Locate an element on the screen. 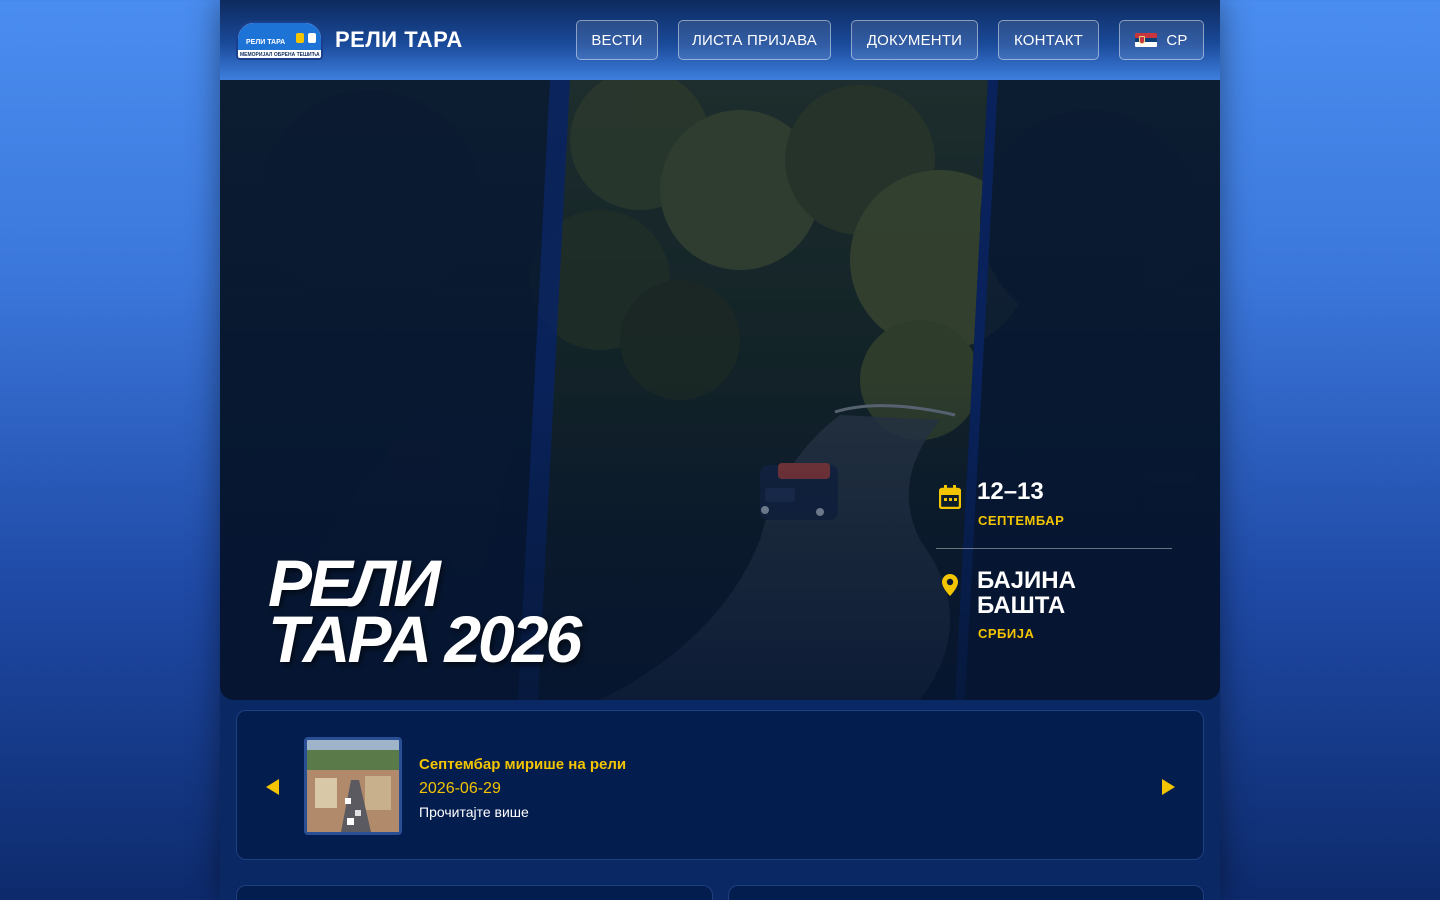 Image resolution: width=1440 pixels, height=900 pixels. content-card-right is located at coordinates (966, 892).